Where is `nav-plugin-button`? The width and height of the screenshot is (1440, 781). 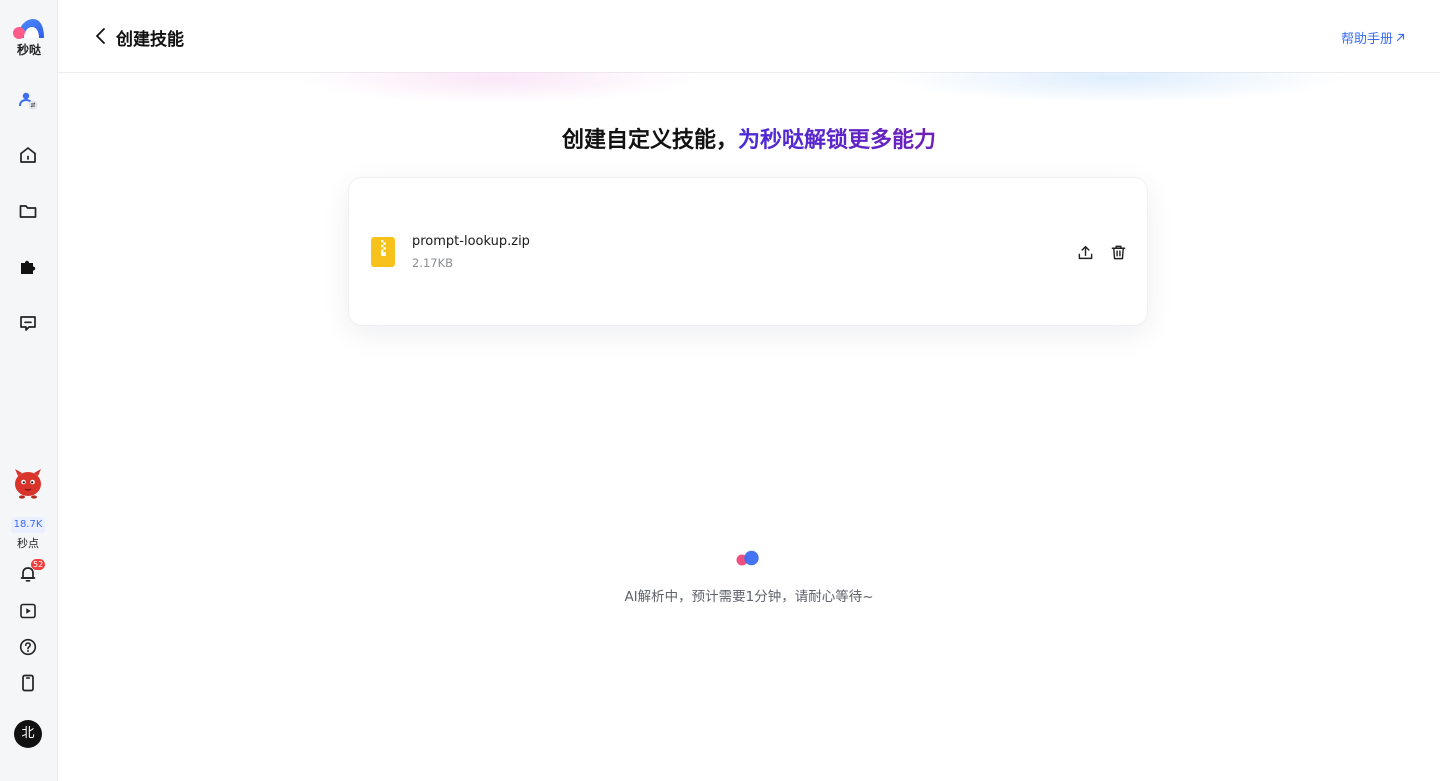
nav-plugin-button is located at coordinates (28, 267).